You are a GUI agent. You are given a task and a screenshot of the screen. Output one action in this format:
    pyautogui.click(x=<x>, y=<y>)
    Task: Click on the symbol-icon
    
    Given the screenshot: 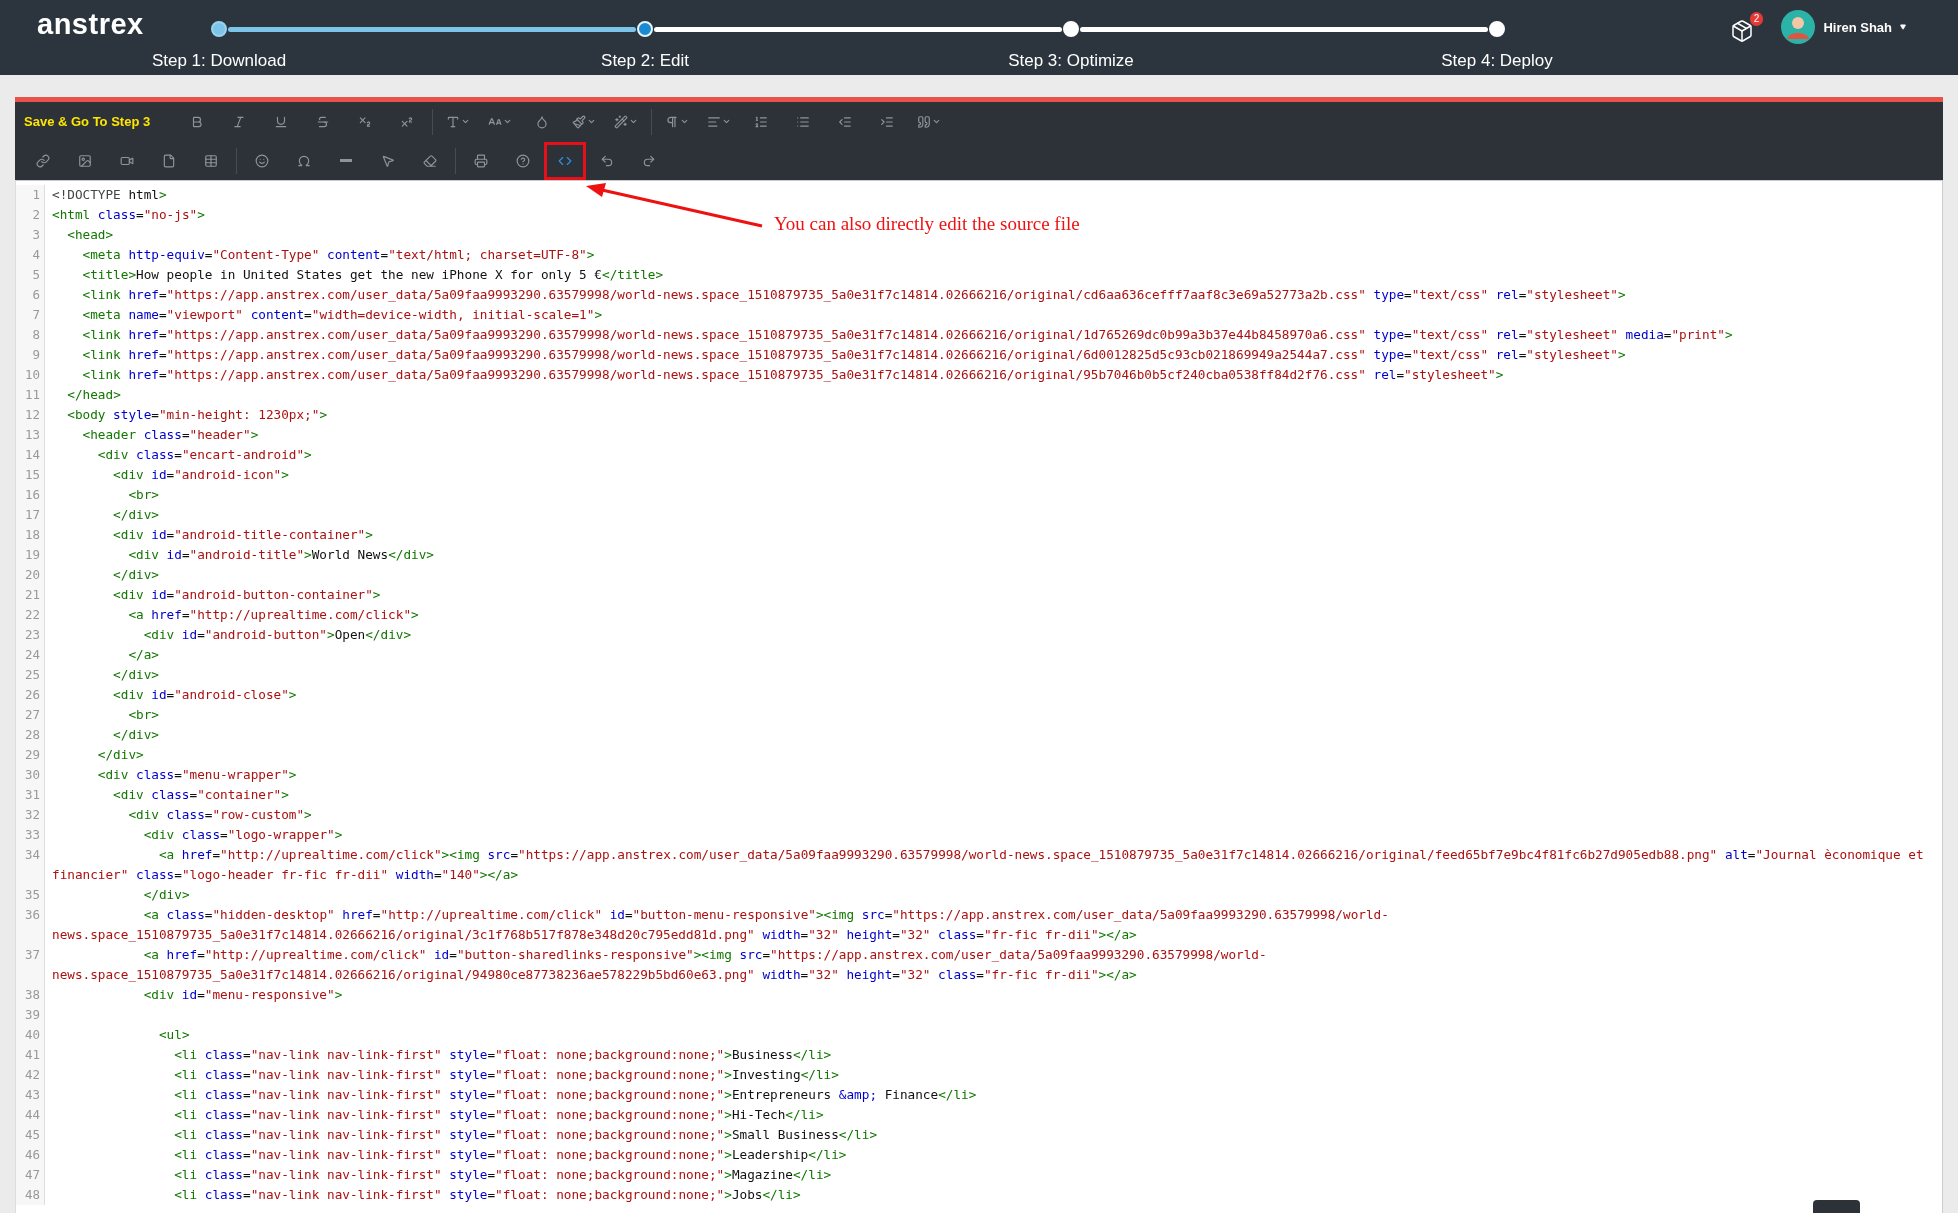 What is the action you would take?
    pyautogui.click(x=304, y=160)
    